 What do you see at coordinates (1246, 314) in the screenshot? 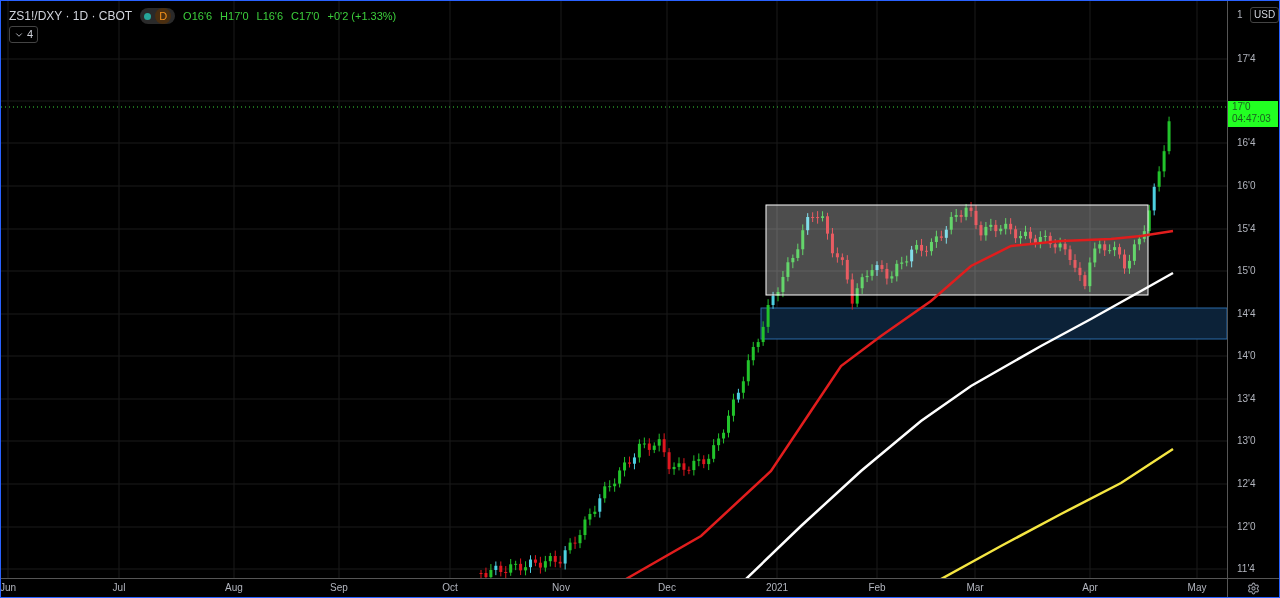
I see `price-axis-label: 14'4` at bounding box center [1246, 314].